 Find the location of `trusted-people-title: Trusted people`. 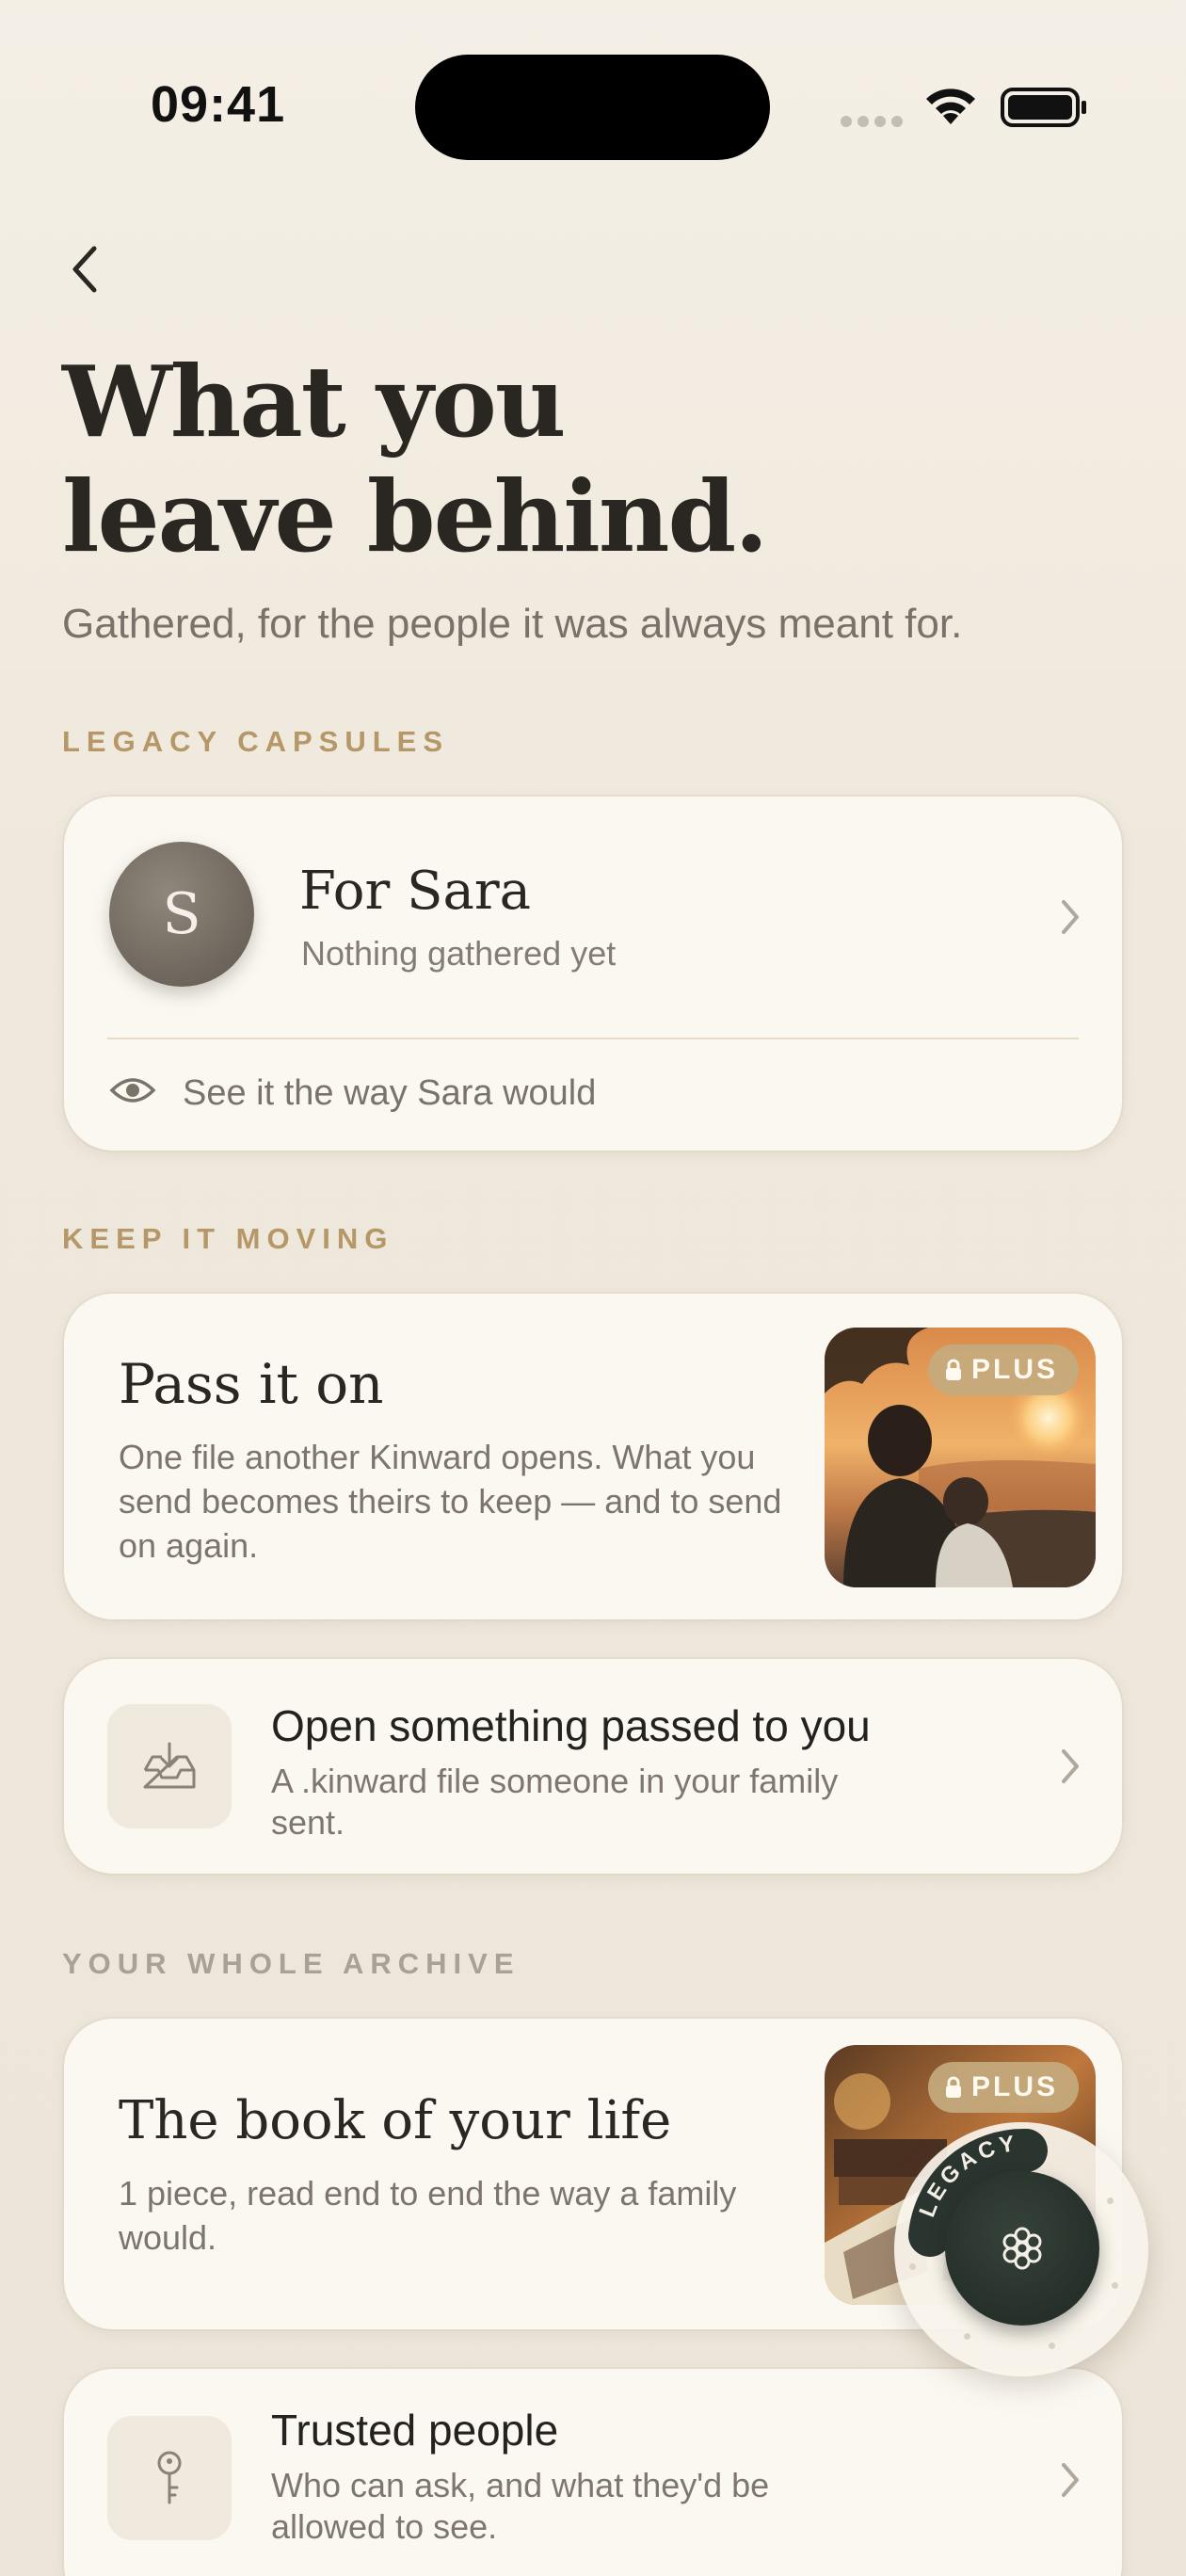

trusted-people-title: Trusted people is located at coordinates (415, 2430).